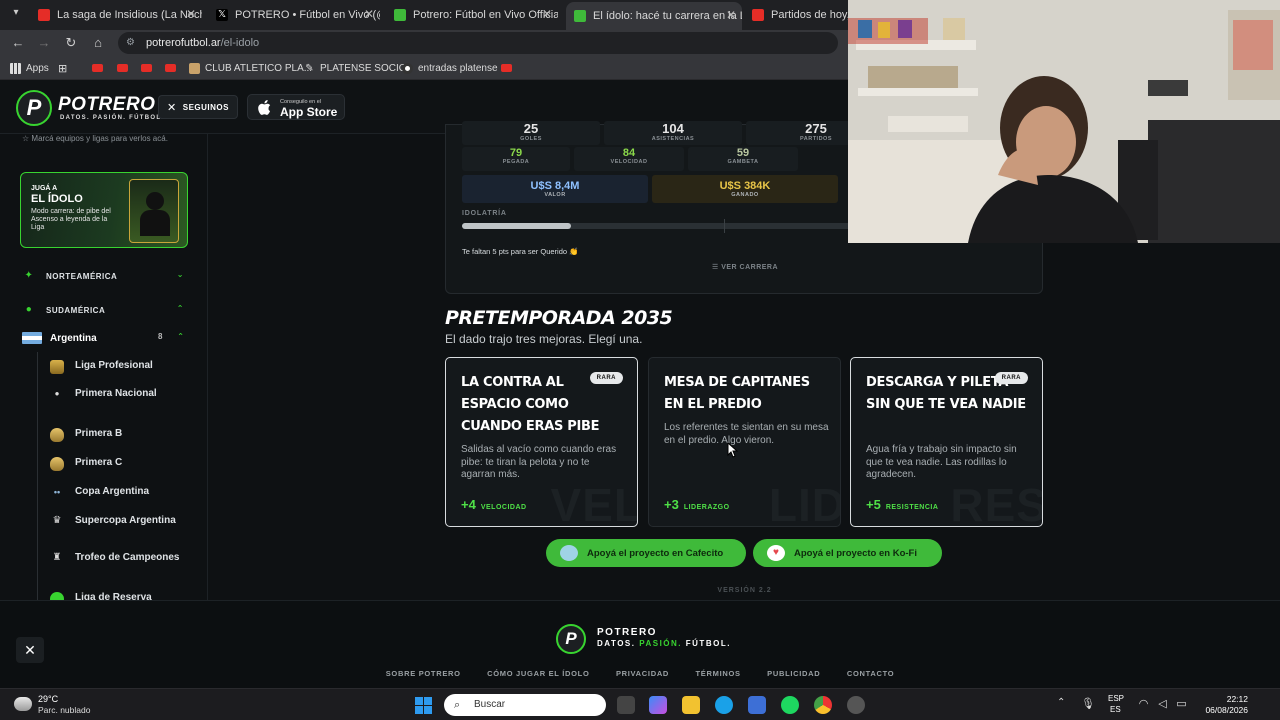 The image size is (1280, 720). Describe the element at coordinates (1116, 698) in the screenshot. I see `language-indicator: ESP` at that location.